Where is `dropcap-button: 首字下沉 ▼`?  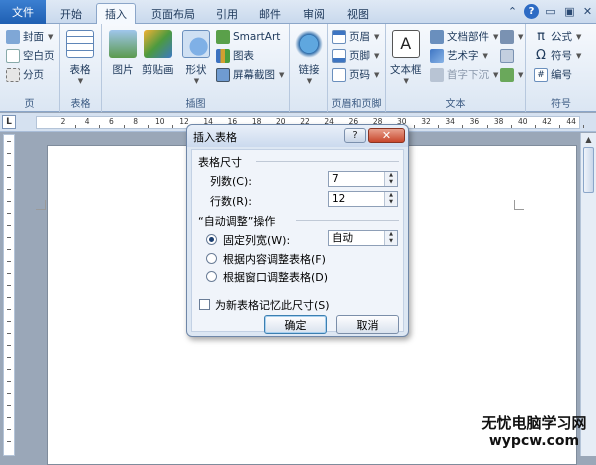 dropcap-button: 首字下沉 ▼ is located at coordinates (464, 74).